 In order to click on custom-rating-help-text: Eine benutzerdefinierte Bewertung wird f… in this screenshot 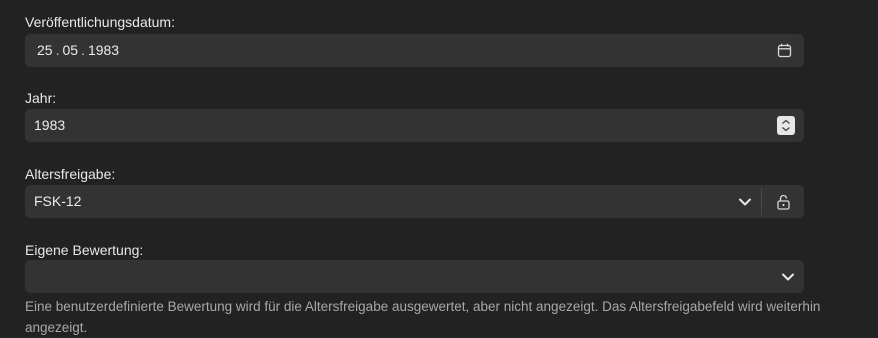, I will do `click(423, 317)`.